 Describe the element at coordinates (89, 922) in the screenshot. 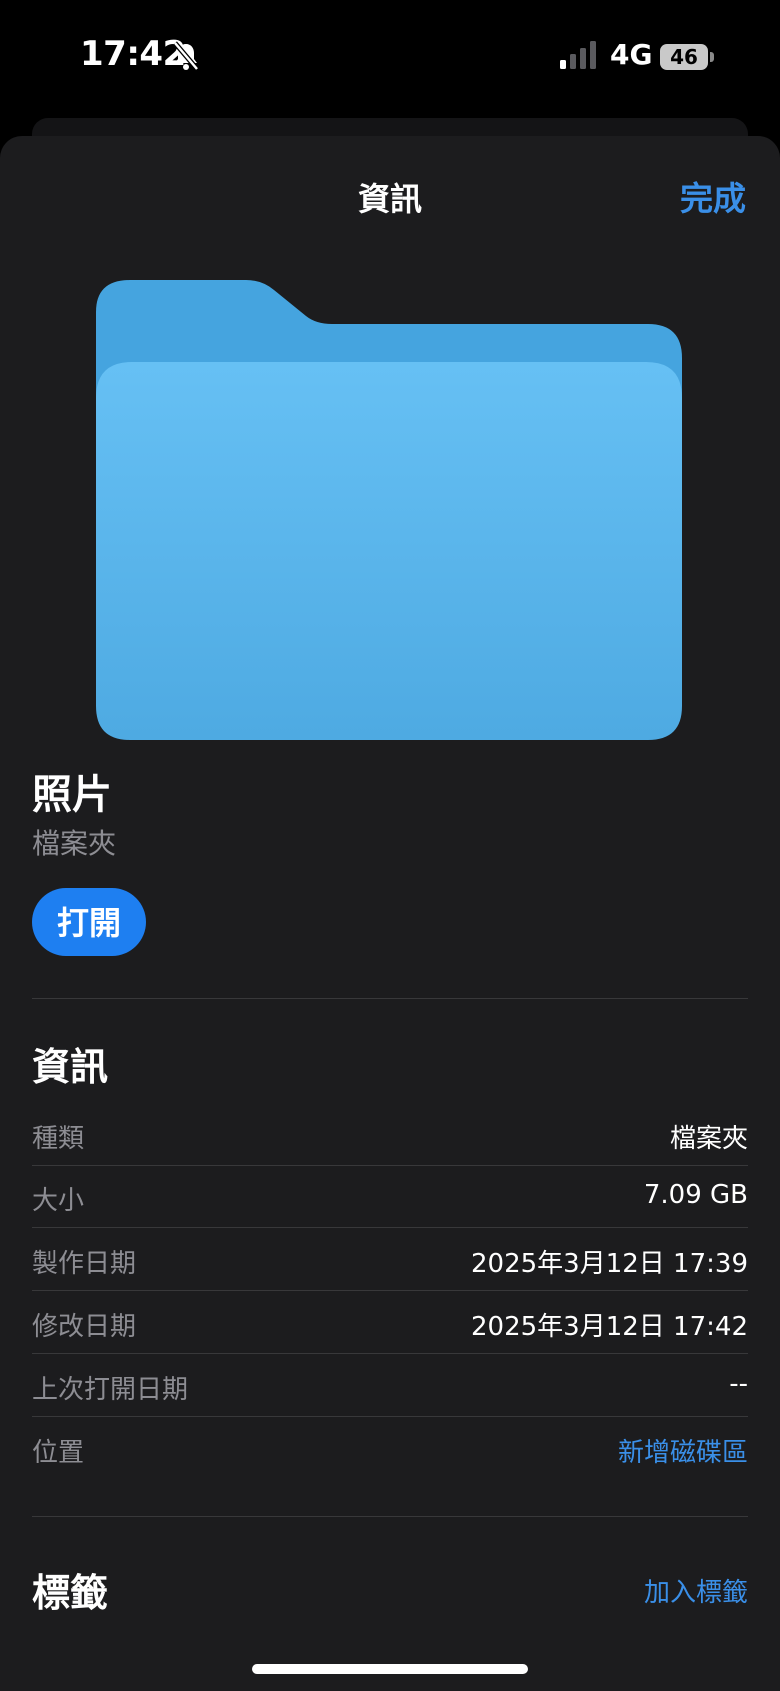

I see `open-button: 打開` at that location.